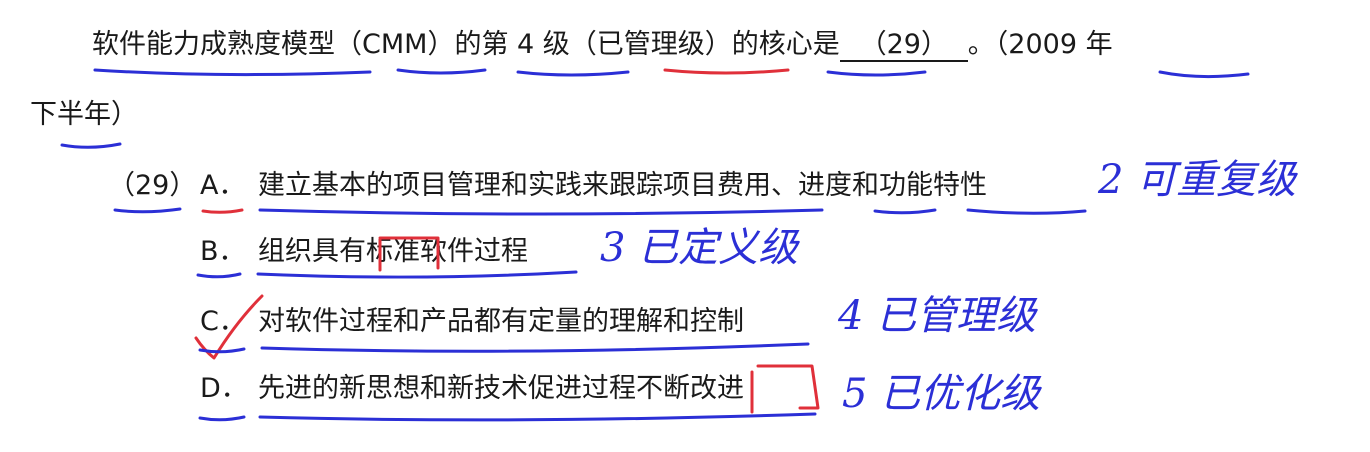  I want to click on underline-option-d-letter, so click(222, 418).